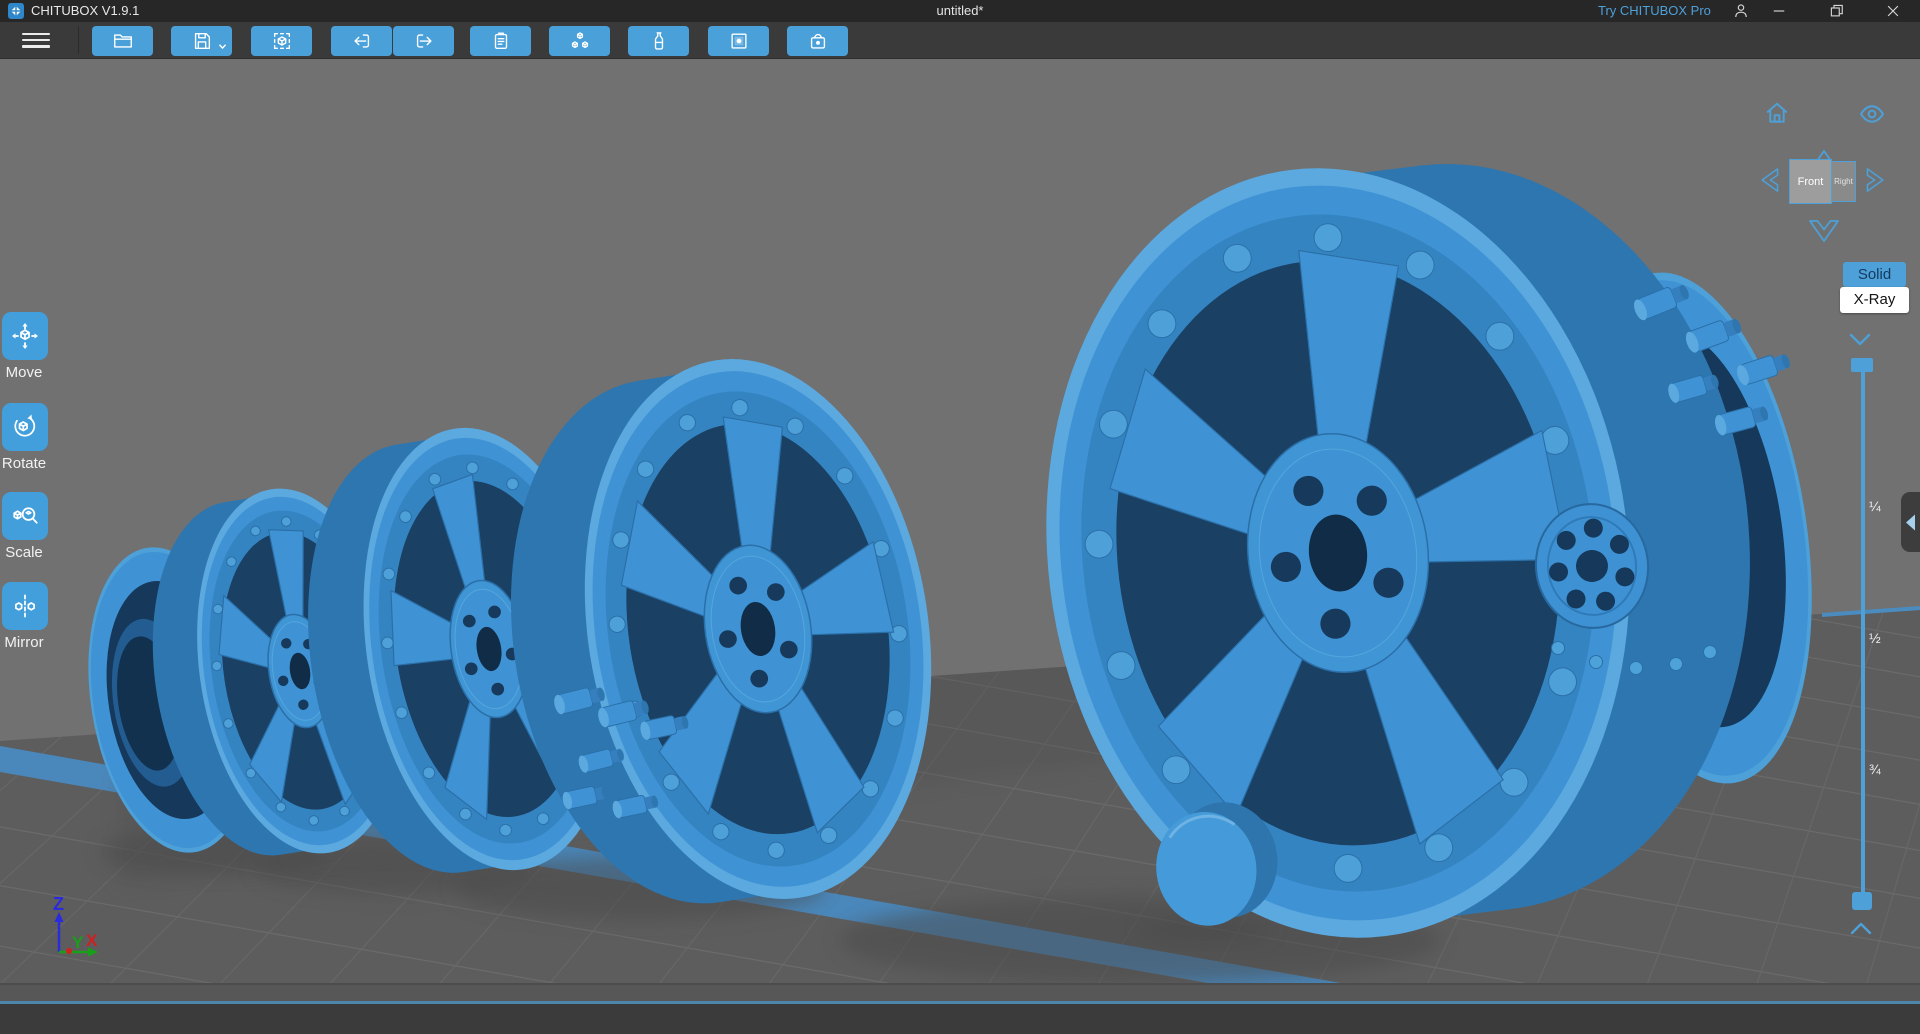  I want to click on toolbar-buttons, so click(470, 41).